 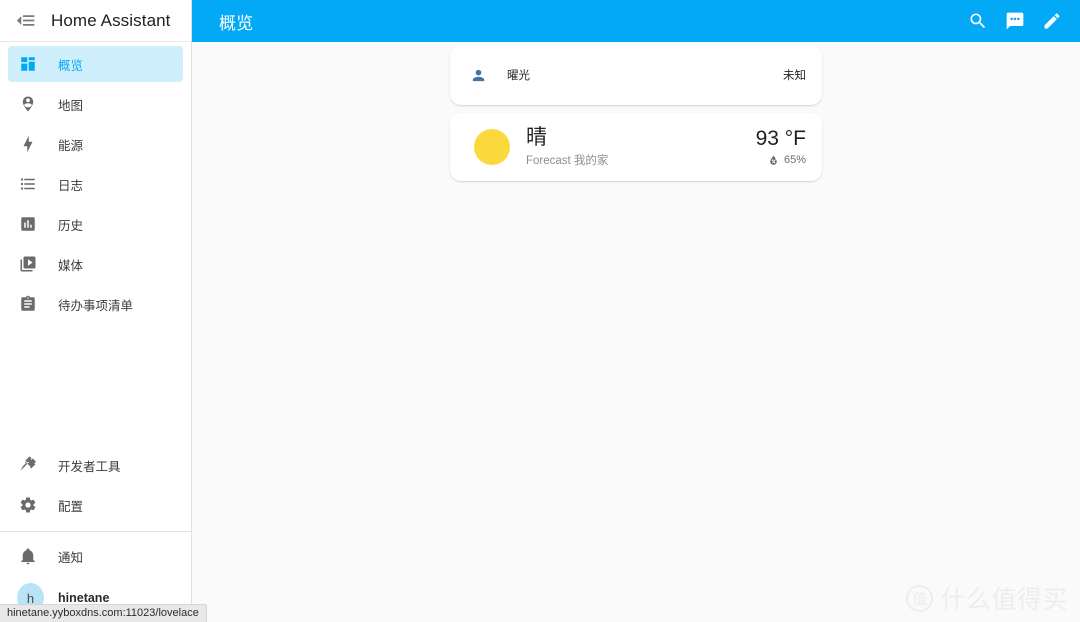 What do you see at coordinates (518, 76) in the screenshot?
I see `entity-name: 曜光` at bounding box center [518, 76].